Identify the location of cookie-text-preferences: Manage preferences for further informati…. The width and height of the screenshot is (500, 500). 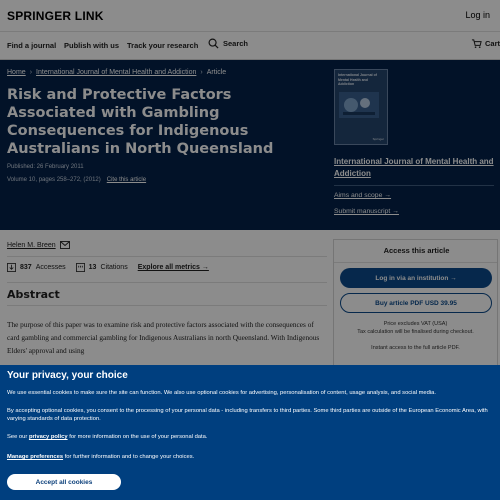
(252, 457).